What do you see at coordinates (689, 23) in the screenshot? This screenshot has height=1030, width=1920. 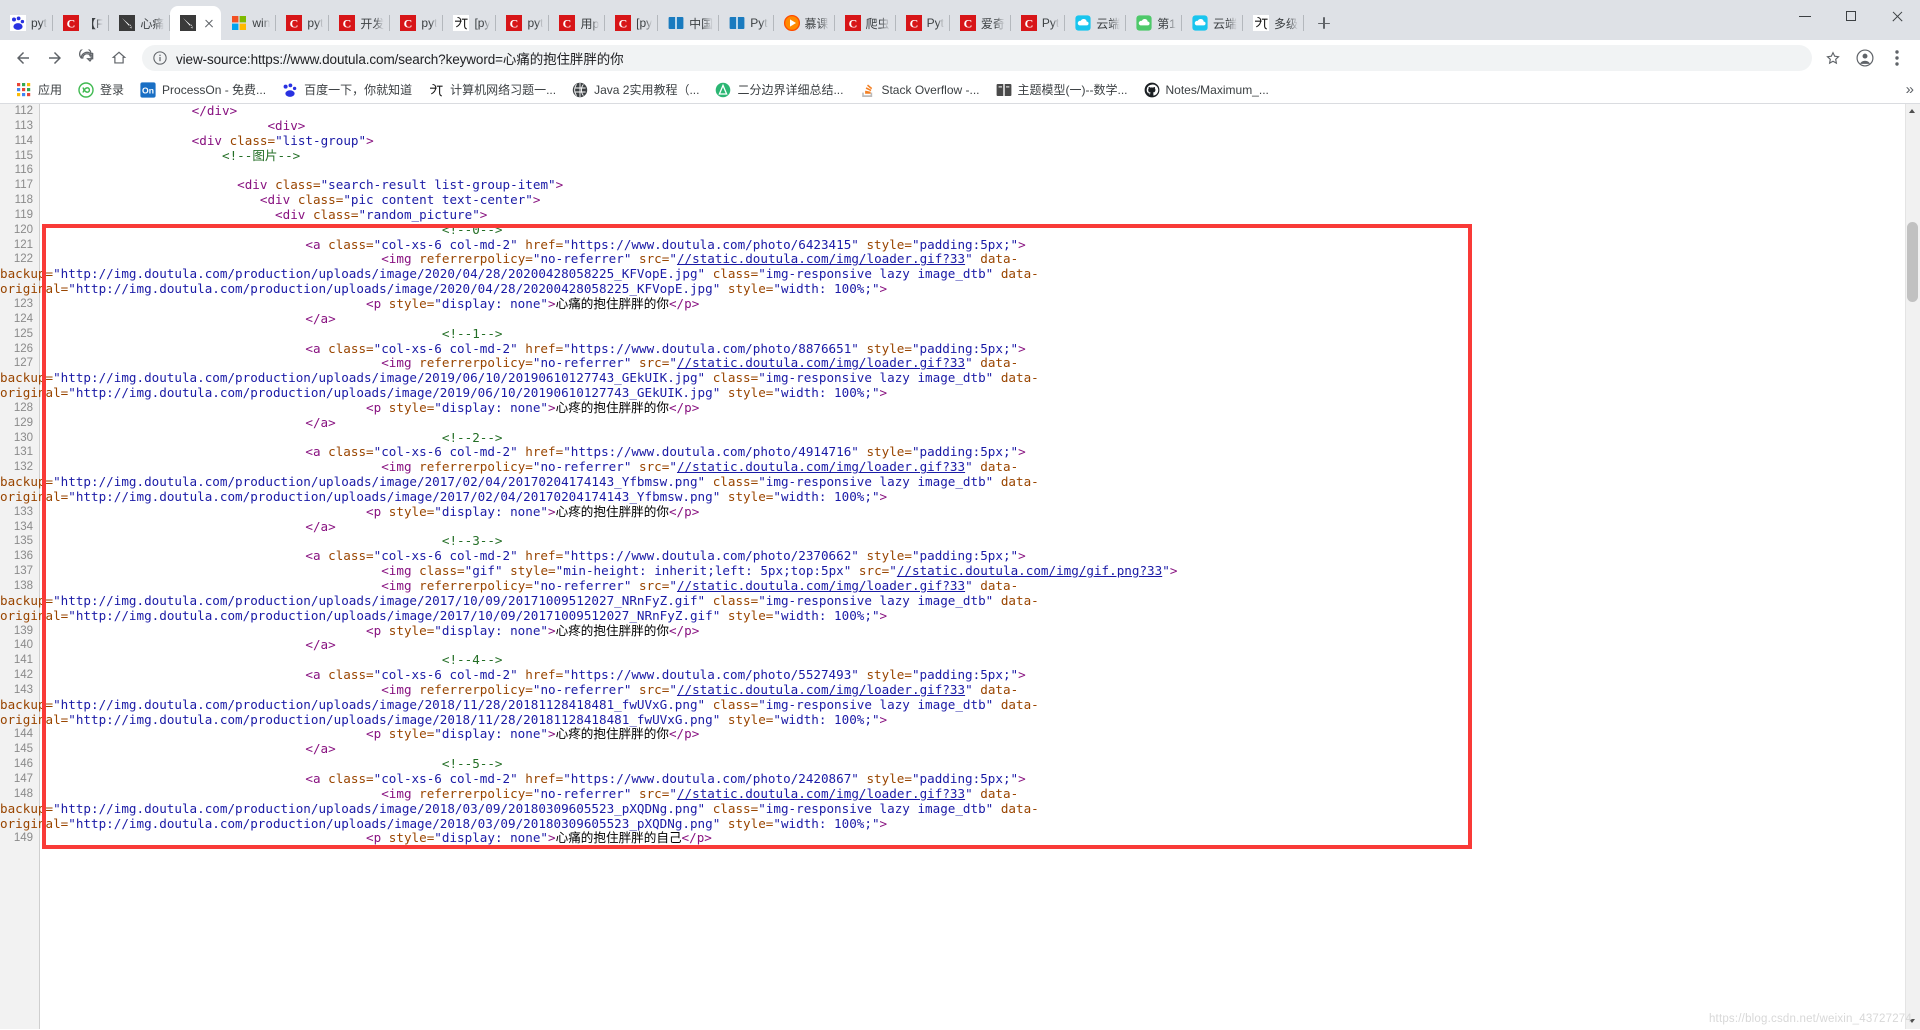 I see `browser-tab: 中国` at bounding box center [689, 23].